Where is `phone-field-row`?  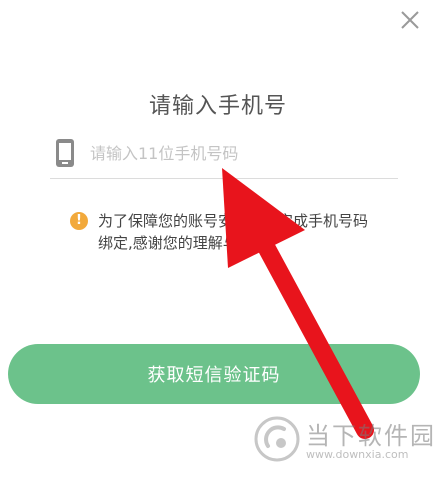
phone-field-row is located at coordinates (224, 155).